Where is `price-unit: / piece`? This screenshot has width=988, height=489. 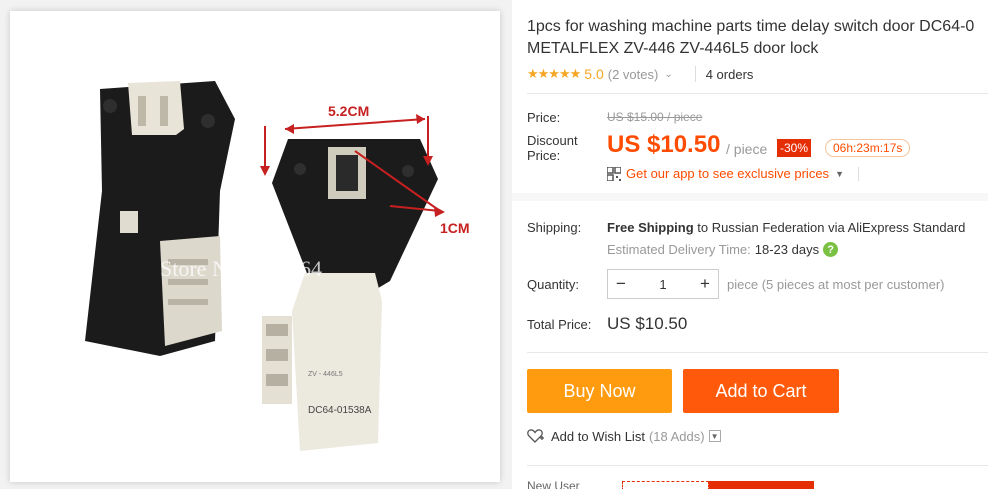
price-unit: / piece is located at coordinates (747, 149).